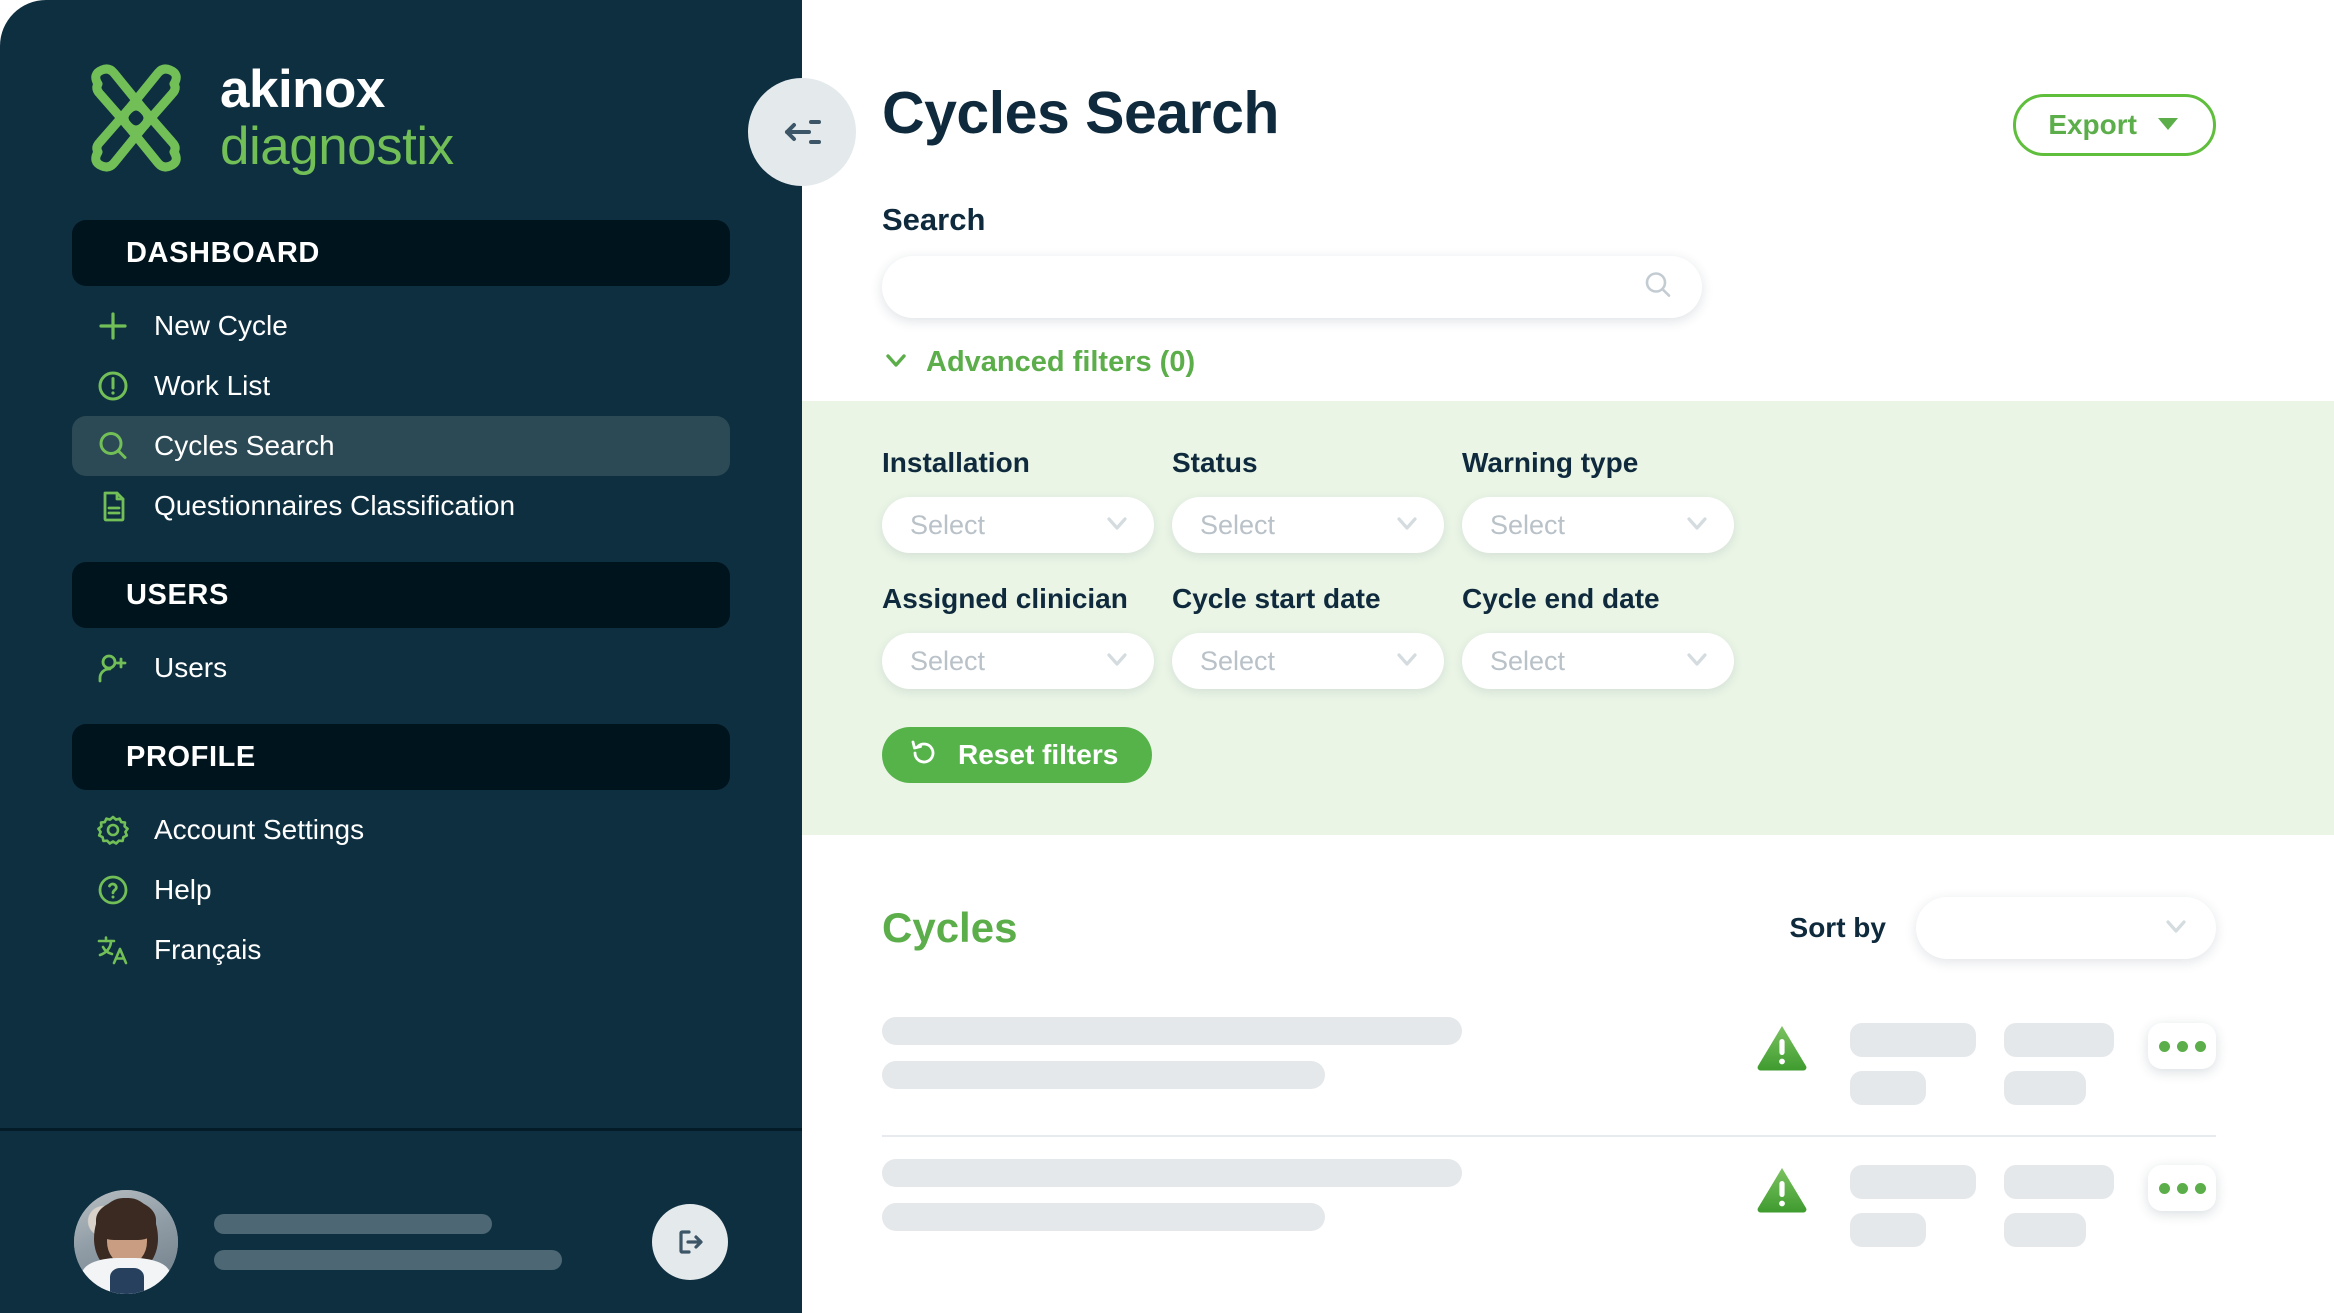 The width and height of the screenshot is (2334, 1313). I want to click on sidebar-section-dashboard-label: DASHBOARD, so click(223, 252).